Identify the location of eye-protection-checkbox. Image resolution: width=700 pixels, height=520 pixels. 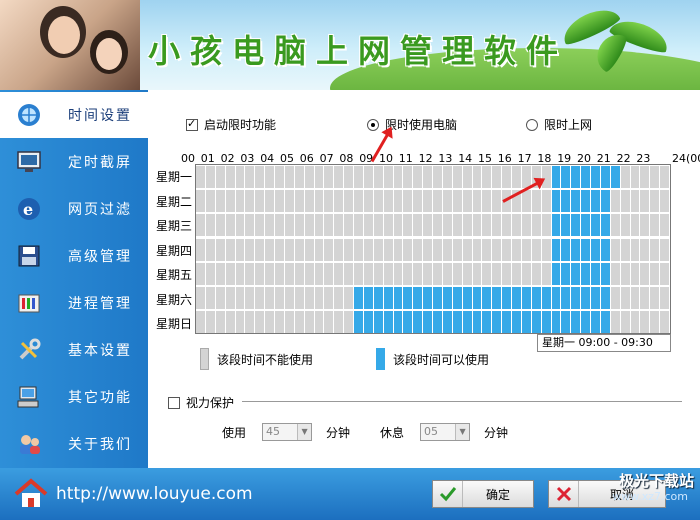
(174, 402).